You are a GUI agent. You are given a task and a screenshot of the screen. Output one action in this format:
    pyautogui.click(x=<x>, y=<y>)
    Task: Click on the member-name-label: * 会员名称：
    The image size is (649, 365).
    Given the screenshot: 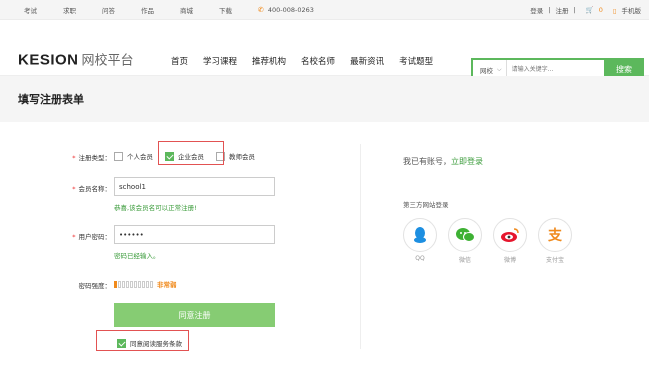 What is the action you would take?
    pyautogui.click(x=81, y=188)
    